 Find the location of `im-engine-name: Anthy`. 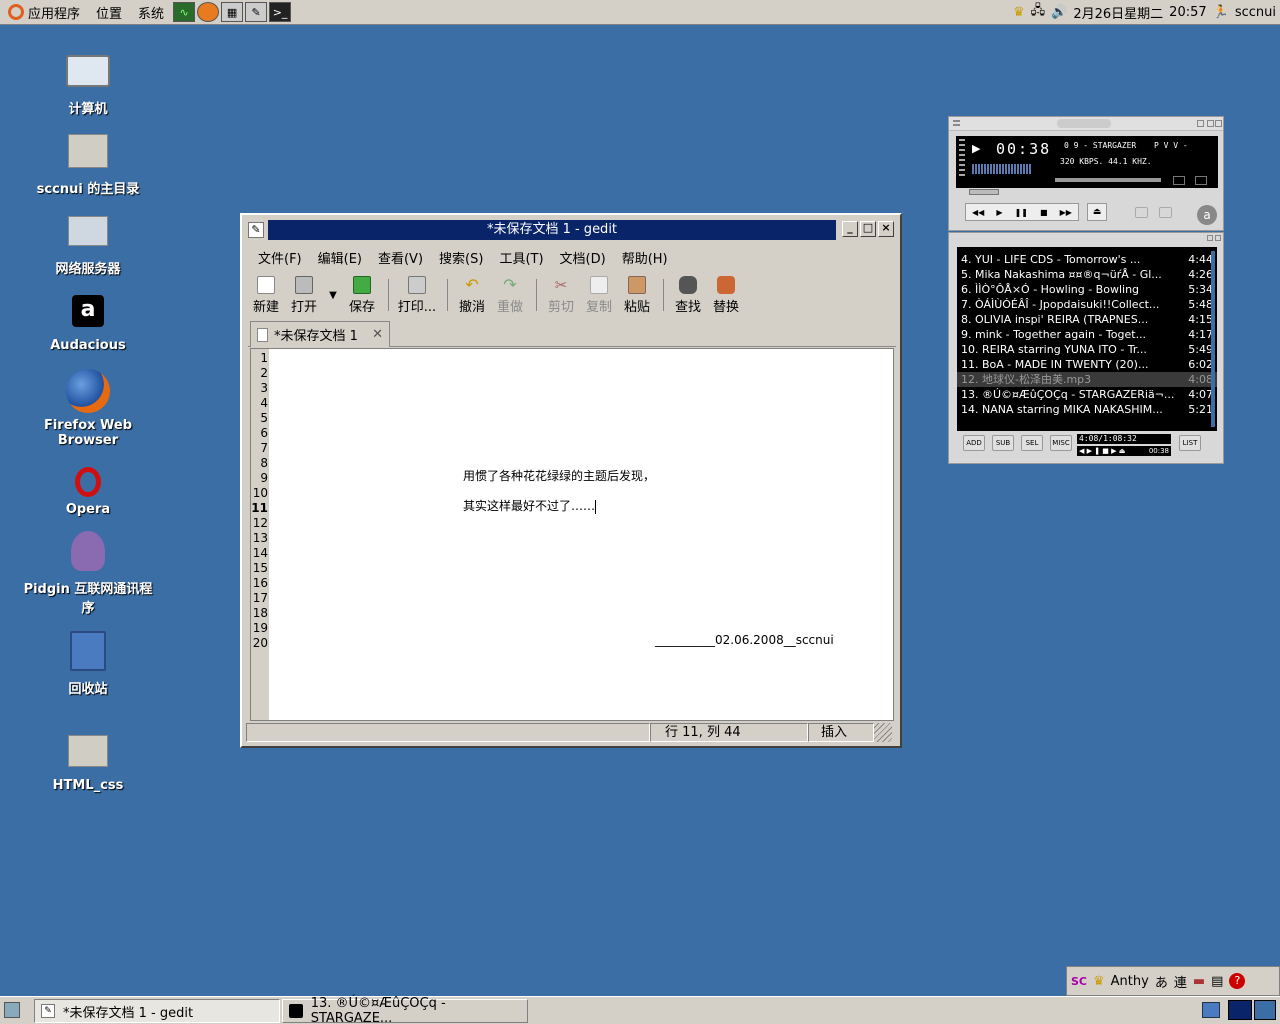

im-engine-name: Anthy is located at coordinates (1130, 981).